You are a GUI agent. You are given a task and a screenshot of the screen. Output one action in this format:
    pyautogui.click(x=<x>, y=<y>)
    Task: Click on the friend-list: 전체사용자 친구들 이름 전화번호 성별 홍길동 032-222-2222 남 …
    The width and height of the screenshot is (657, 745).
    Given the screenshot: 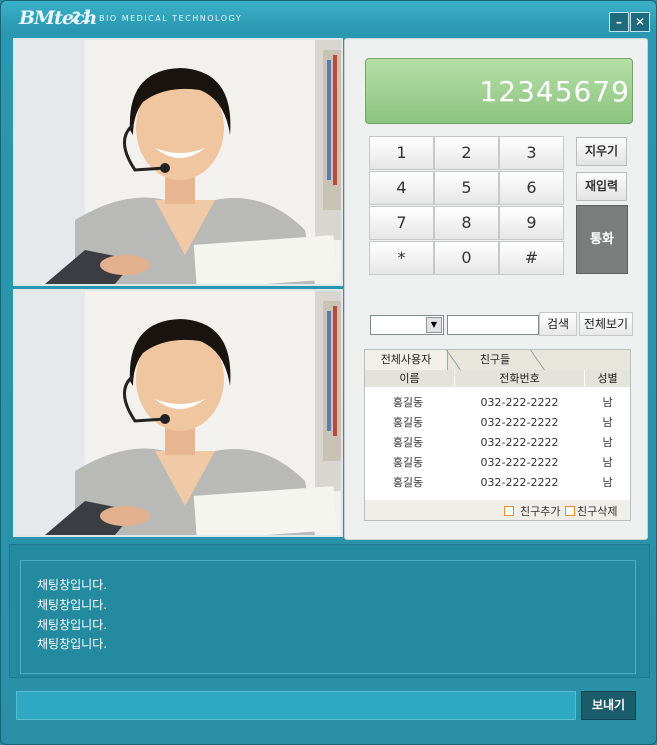 What is the action you would take?
    pyautogui.click(x=497, y=435)
    